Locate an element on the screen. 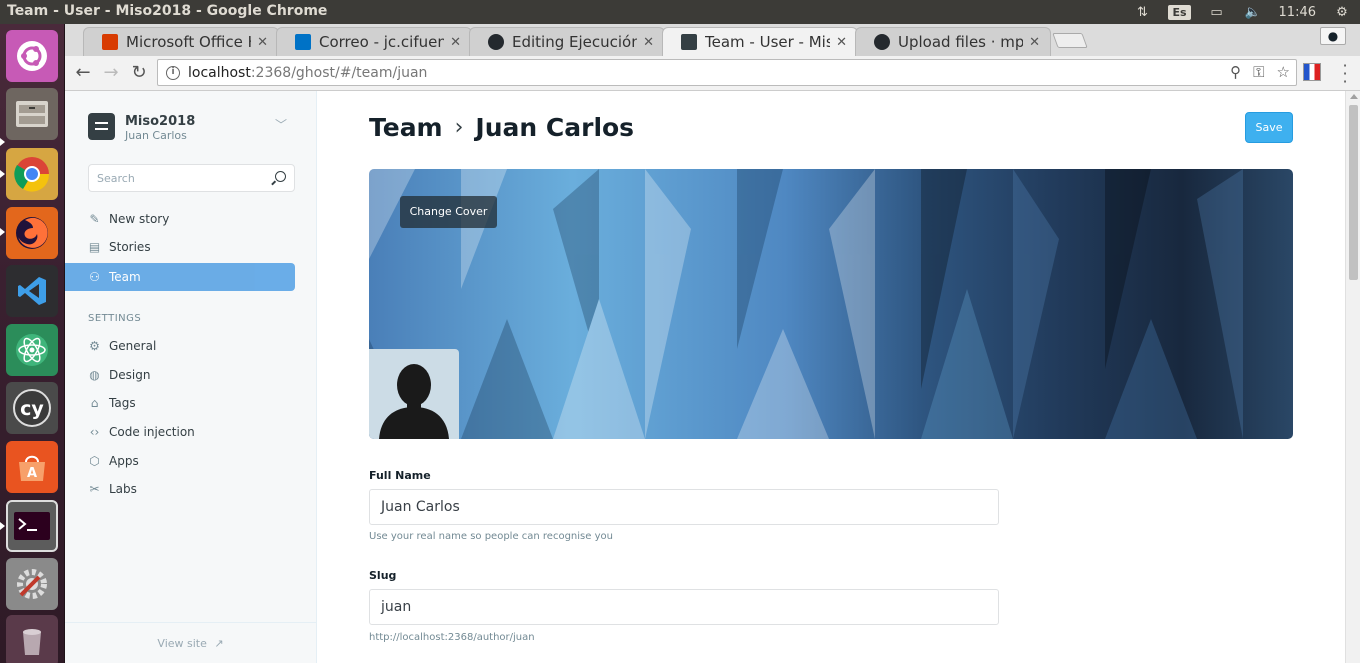 The width and height of the screenshot is (1360, 663). browser-tab: Upload files · mpue ✕ is located at coordinates (953, 41).